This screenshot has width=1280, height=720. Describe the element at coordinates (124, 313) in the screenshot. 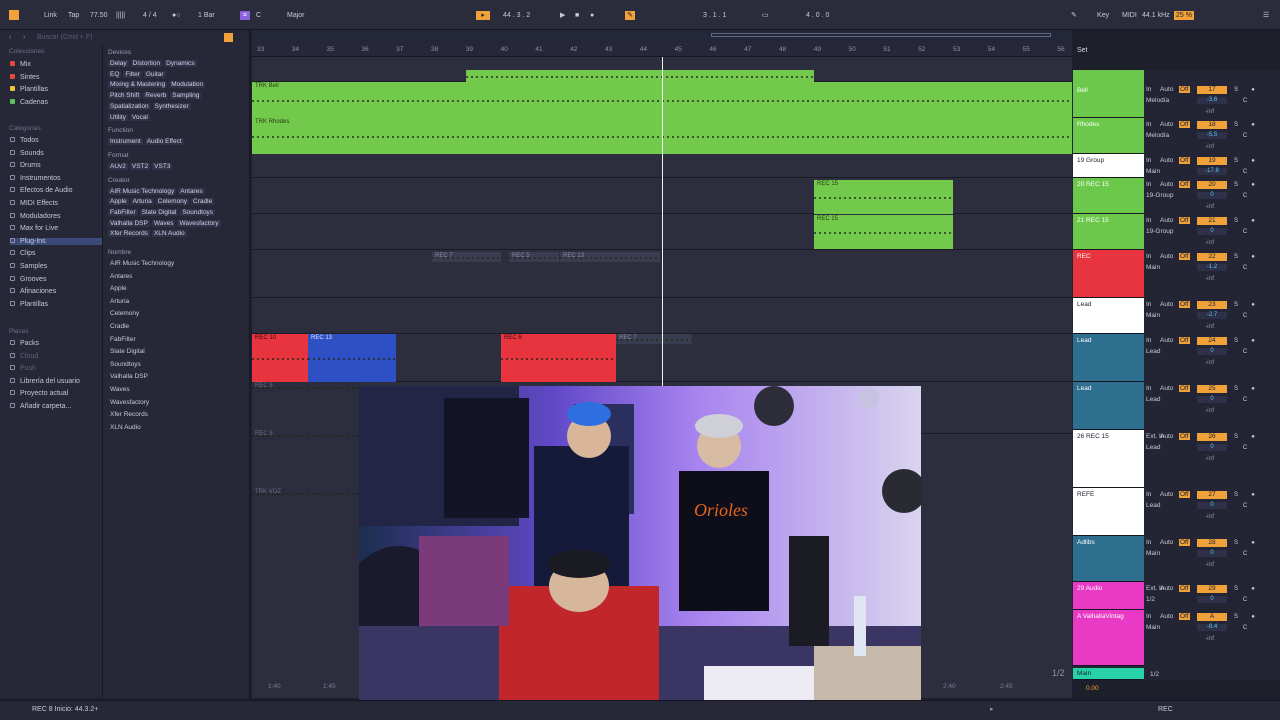

I see `plugin-folder-item: Celemony` at that location.